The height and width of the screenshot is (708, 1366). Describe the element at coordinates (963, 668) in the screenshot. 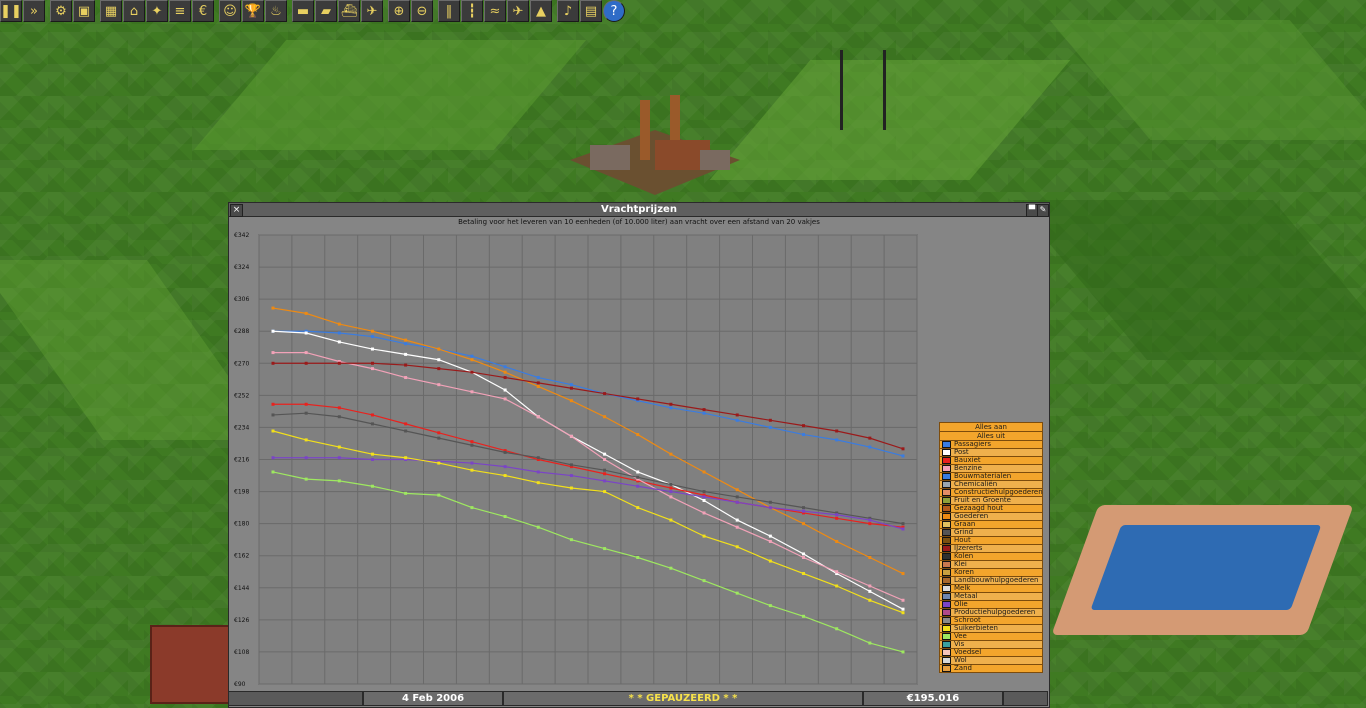

I see `legend-label: Zand` at that location.